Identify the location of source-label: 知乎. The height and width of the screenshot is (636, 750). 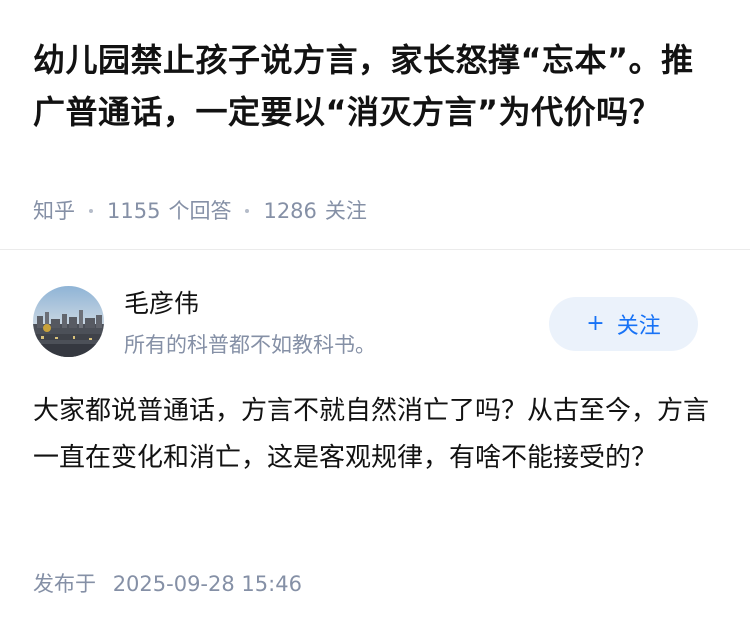
(54, 211).